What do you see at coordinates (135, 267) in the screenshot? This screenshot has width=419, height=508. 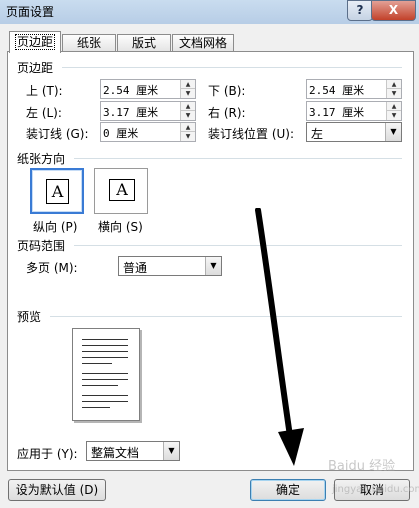 I see `multiple-pages-value: 普通` at bounding box center [135, 267].